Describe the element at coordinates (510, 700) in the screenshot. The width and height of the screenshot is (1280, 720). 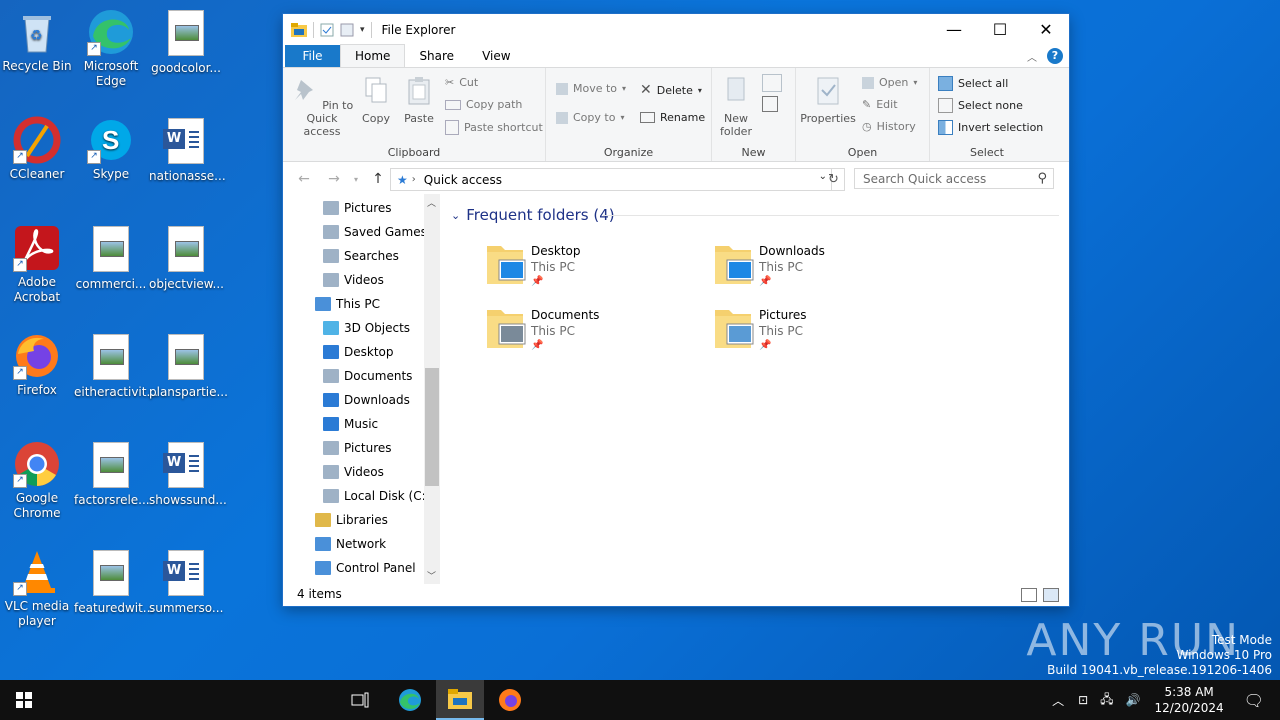
I see `taskbar-firefox` at that location.